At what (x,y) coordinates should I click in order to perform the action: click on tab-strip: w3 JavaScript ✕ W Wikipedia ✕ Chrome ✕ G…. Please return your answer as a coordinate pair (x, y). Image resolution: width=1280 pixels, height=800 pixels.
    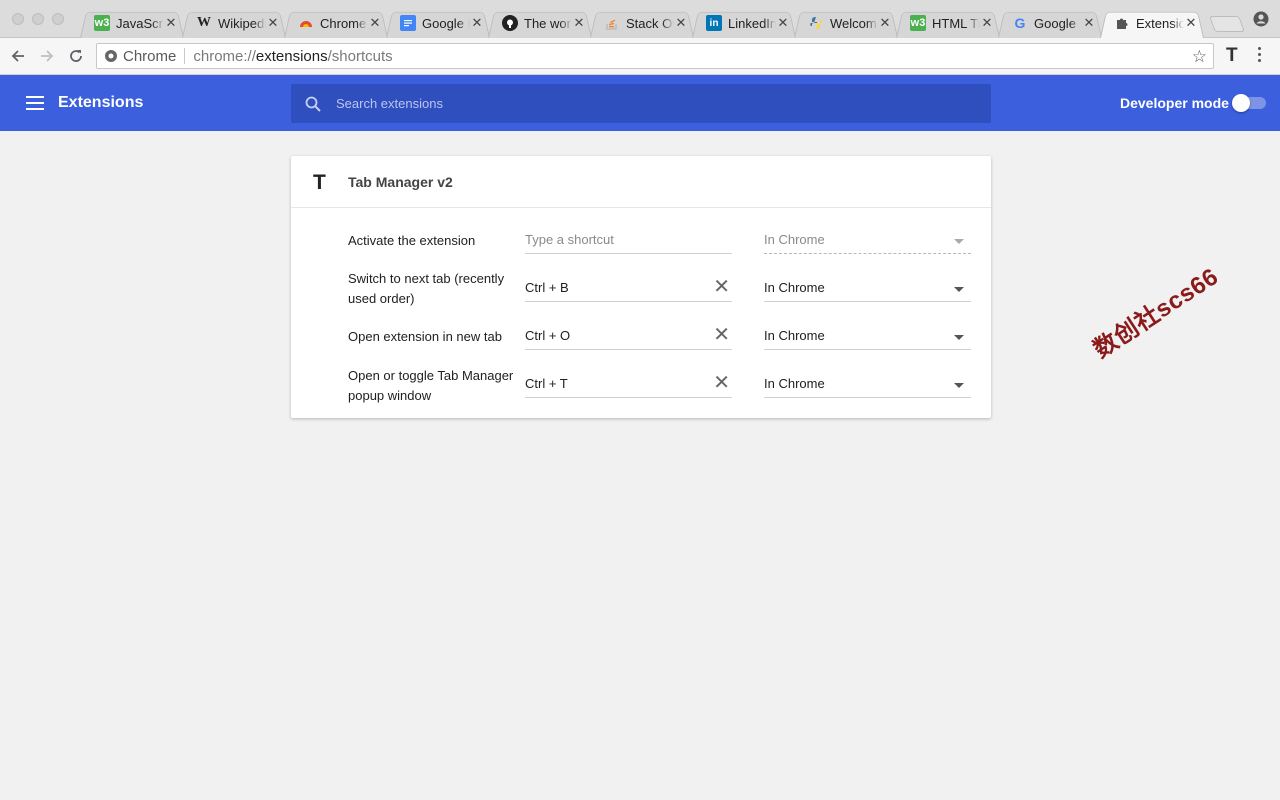
    Looking at the image, I should click on (640, 19).